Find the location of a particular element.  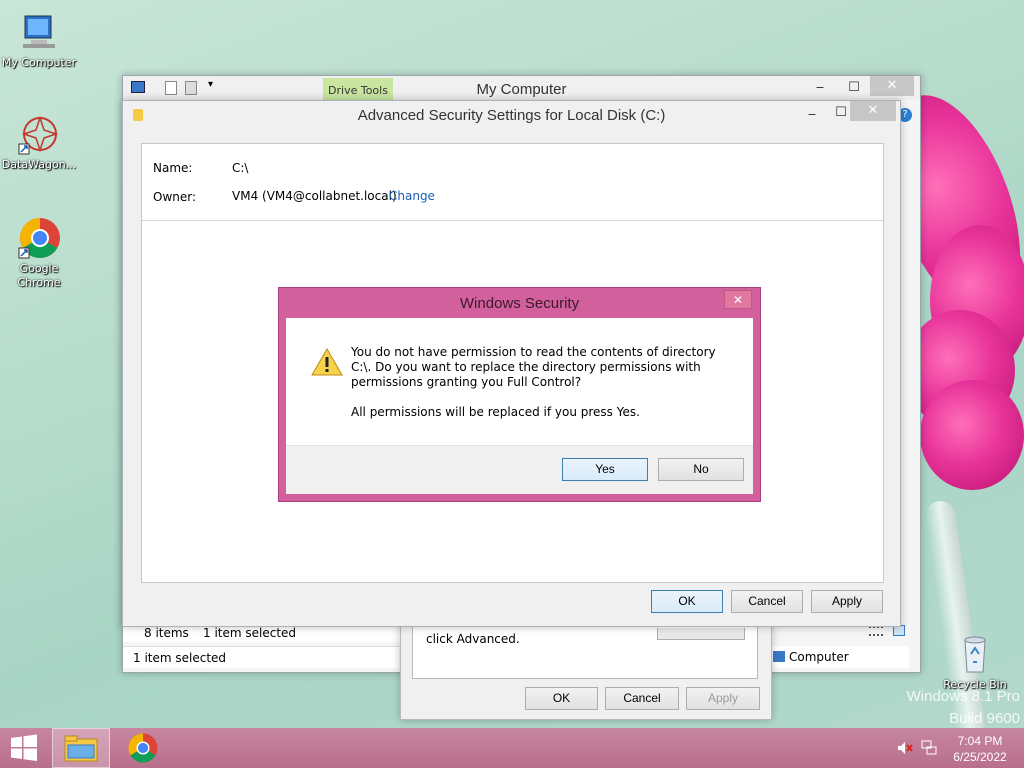

nav-computer-item: Computer is located at coordinates (839, 657).